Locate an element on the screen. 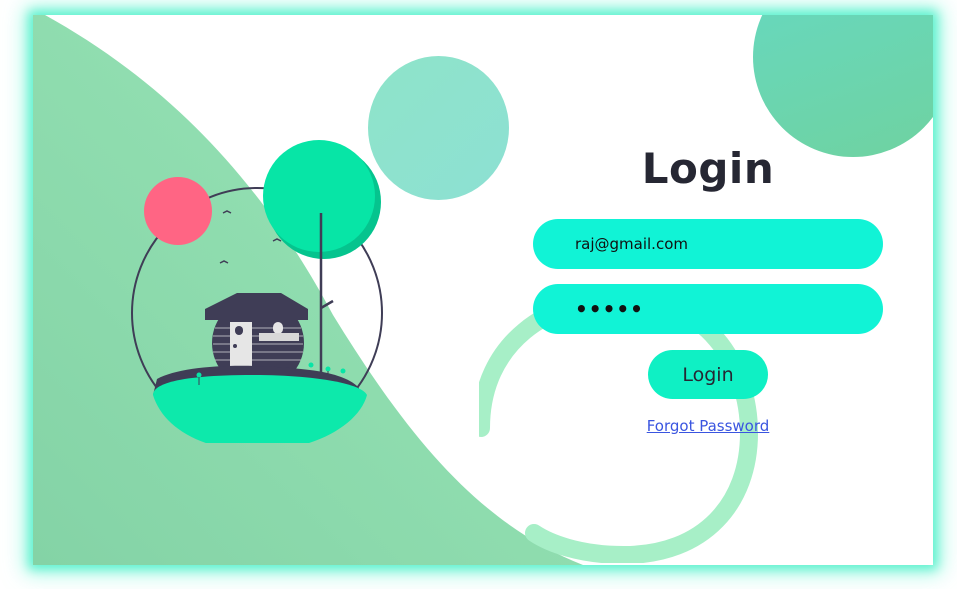 The image size is (957, 589). house-on-hill-illustration is located at coordinates (257, 291).